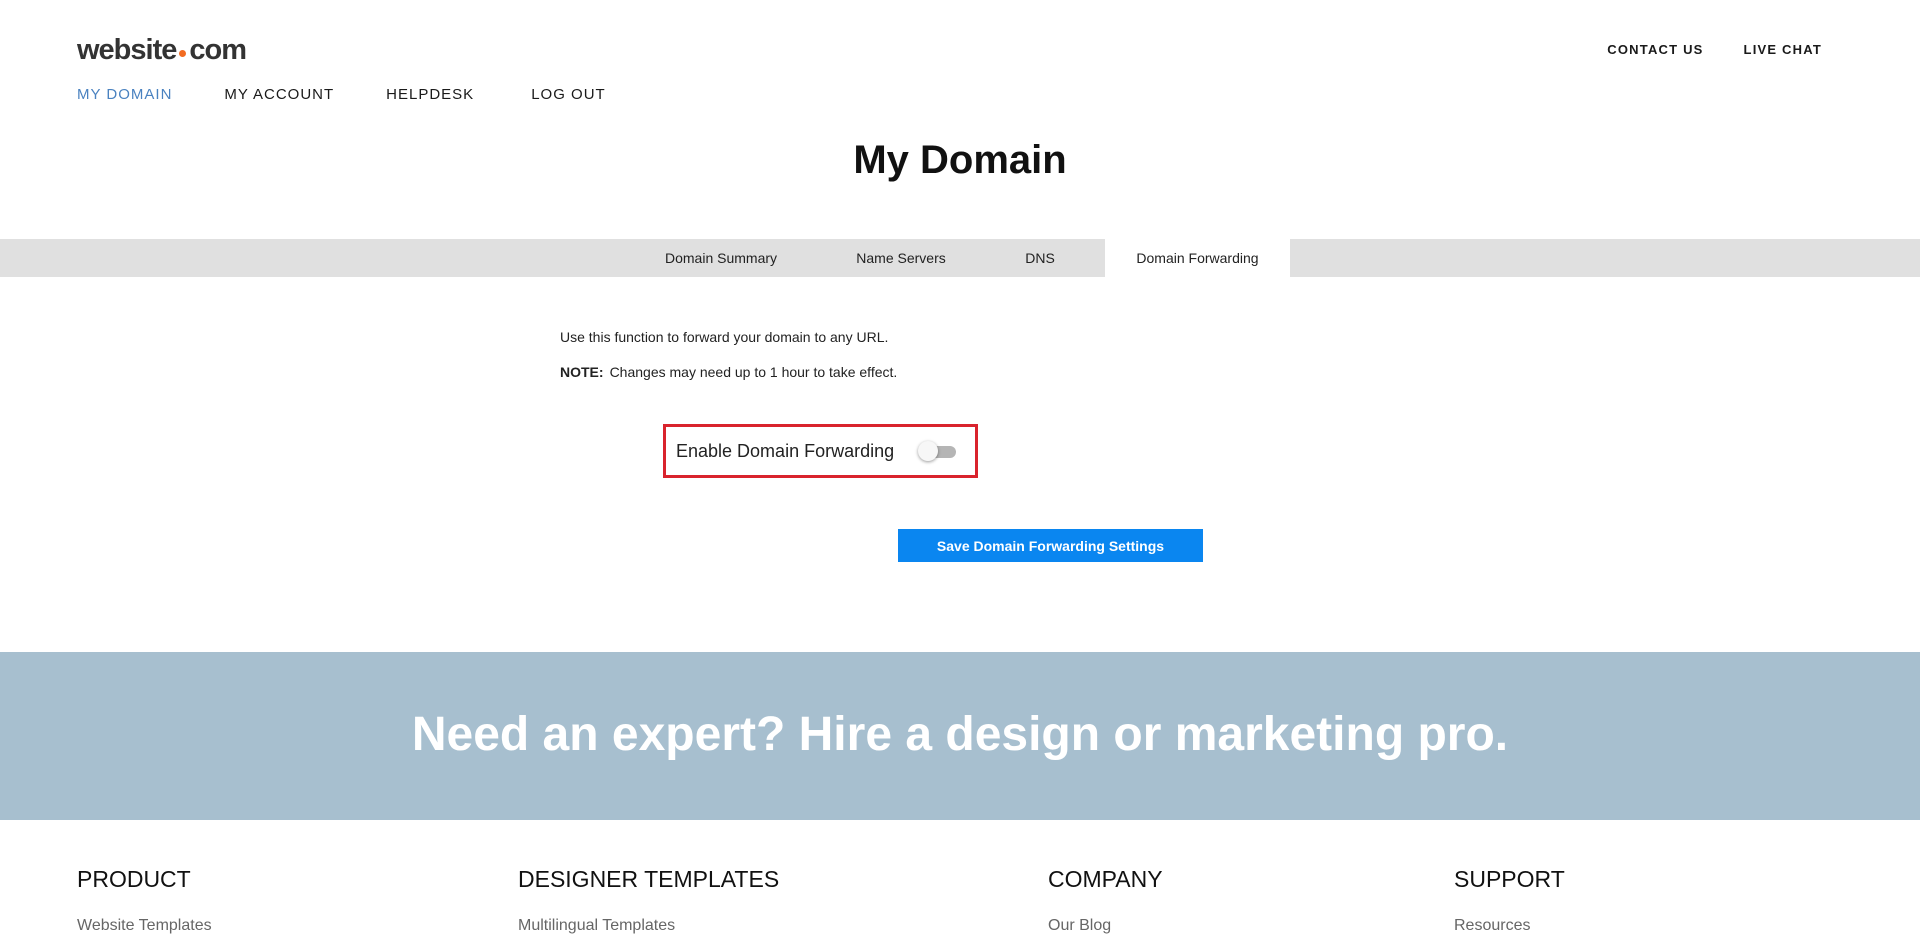 This screenshot has height=937, width=1920. What do you see at coordinates (649, 879) in the screenshot?
I see `footer-heading-designer-templates: DESIGNER TEMPLATES` at bounding box center [649, 879].